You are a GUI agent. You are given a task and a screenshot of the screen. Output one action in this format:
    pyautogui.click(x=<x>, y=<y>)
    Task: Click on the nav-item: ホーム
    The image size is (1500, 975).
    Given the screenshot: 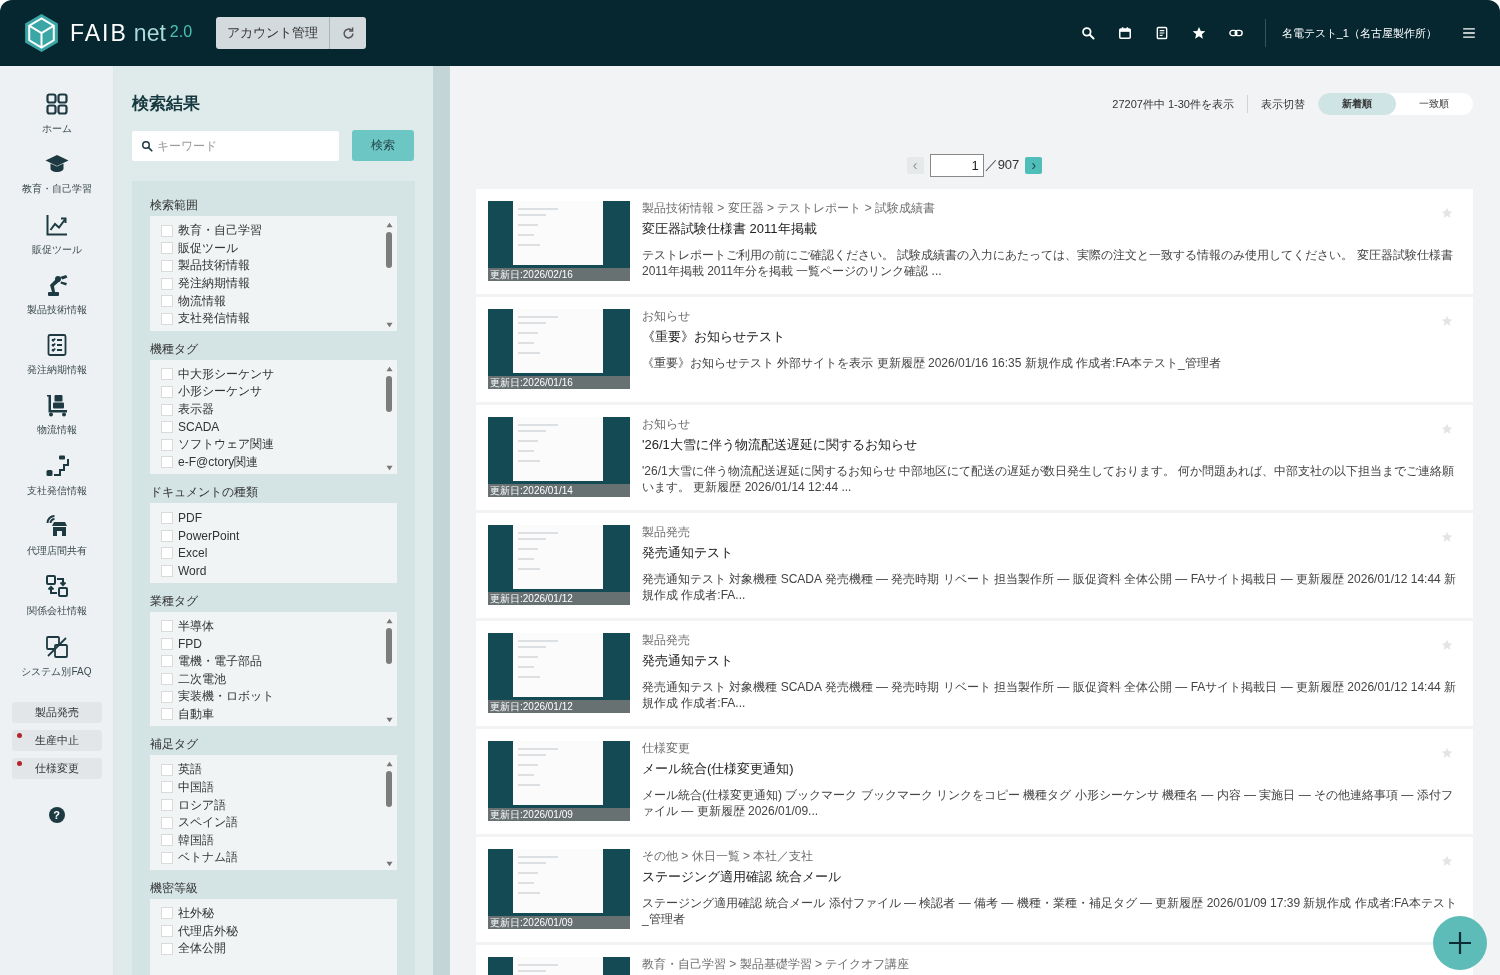 What is the action you would take?
    pyautogui.click(x=56, y=122)
    